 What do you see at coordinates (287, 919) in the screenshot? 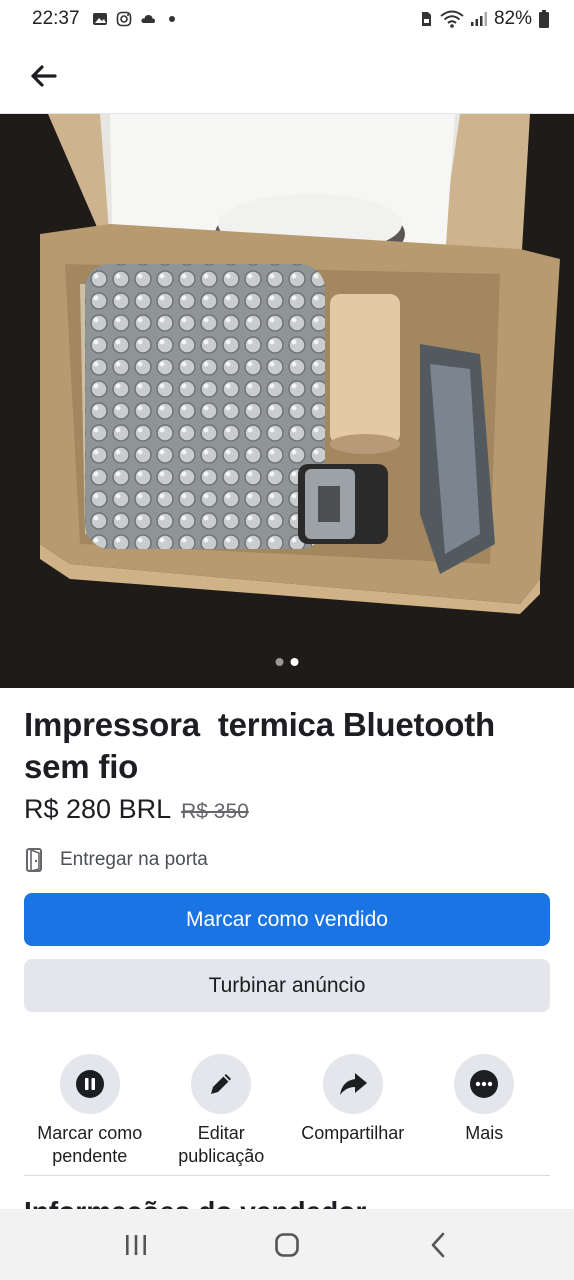
I see `mark-as-sold-button: Marcar como vendido` at bounding box center [287, 919].